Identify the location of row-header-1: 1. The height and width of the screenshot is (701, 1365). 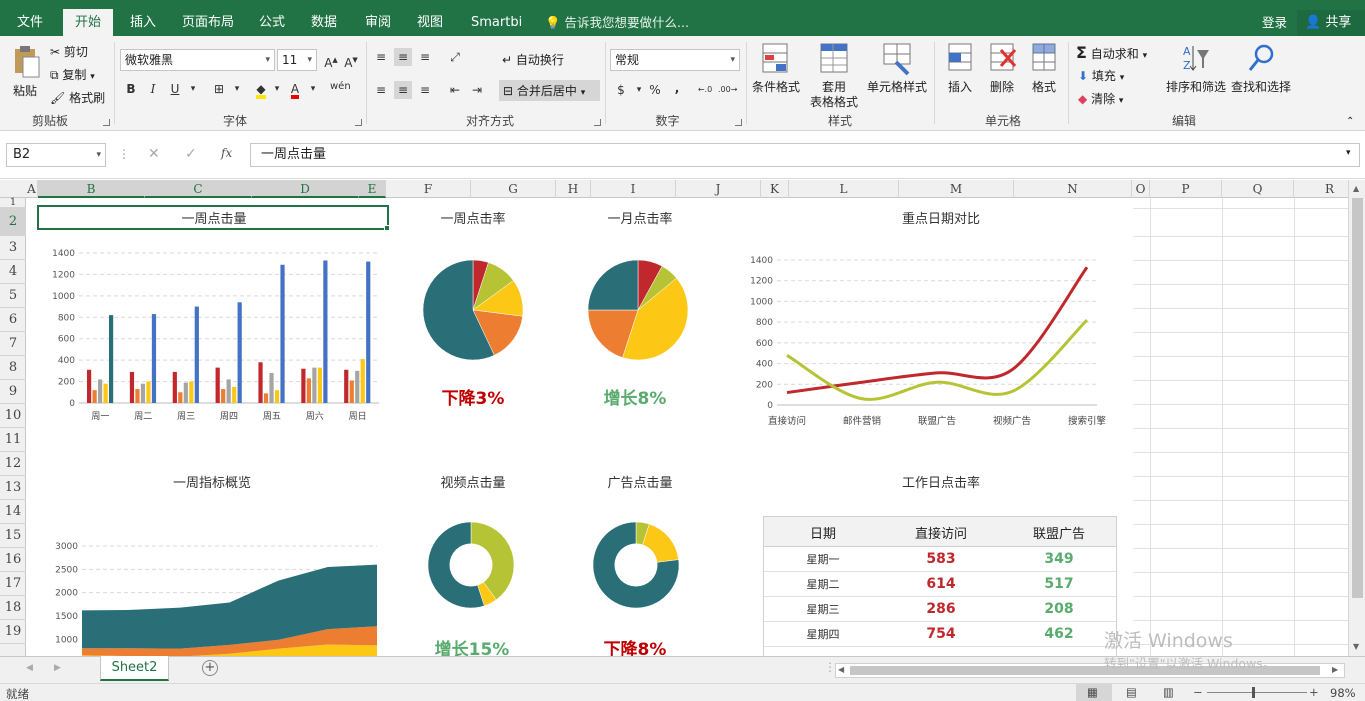
(13, 203).